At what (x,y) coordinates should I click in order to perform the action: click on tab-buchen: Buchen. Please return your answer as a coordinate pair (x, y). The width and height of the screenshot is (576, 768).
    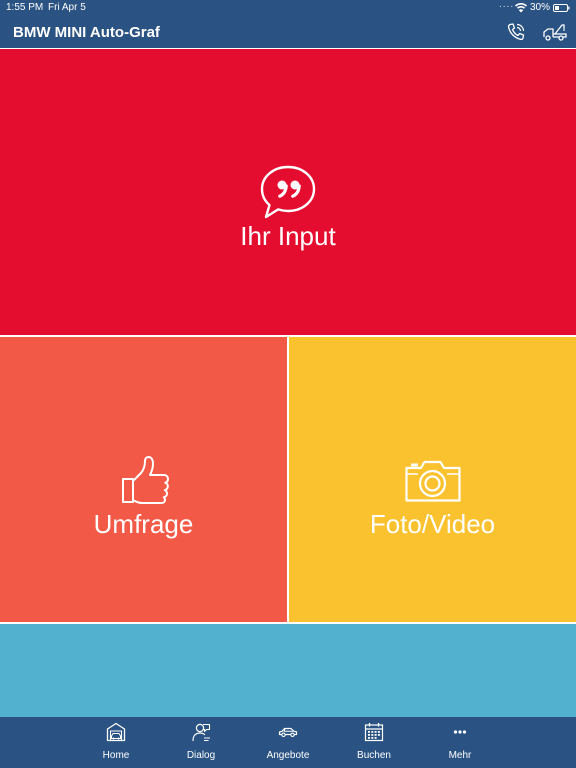
    Looking at the image, I should click on (374, 742).